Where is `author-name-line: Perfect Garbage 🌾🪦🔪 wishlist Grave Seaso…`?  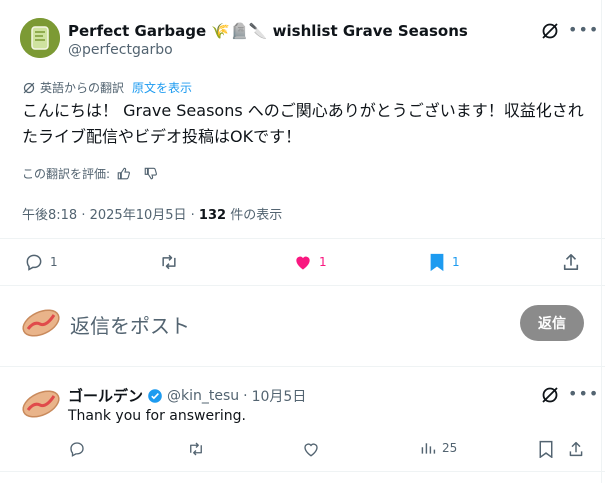
author-name-line: Perfect Garbage 🌾🪦🔪 wishlist Grave Seaso… is located at coordinates (268, 31).